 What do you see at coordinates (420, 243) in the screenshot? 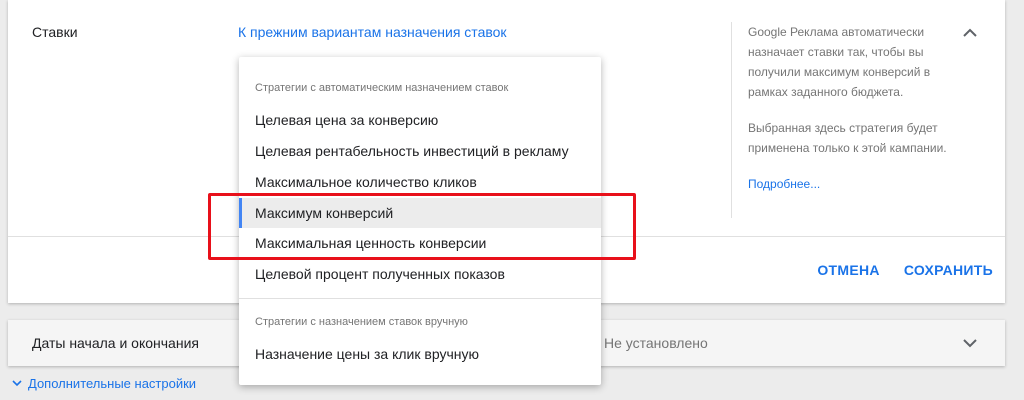
I see `menu-item-maximize-conversion-value: Максимальная ценность конверсии` at bounding box center [420, 243].